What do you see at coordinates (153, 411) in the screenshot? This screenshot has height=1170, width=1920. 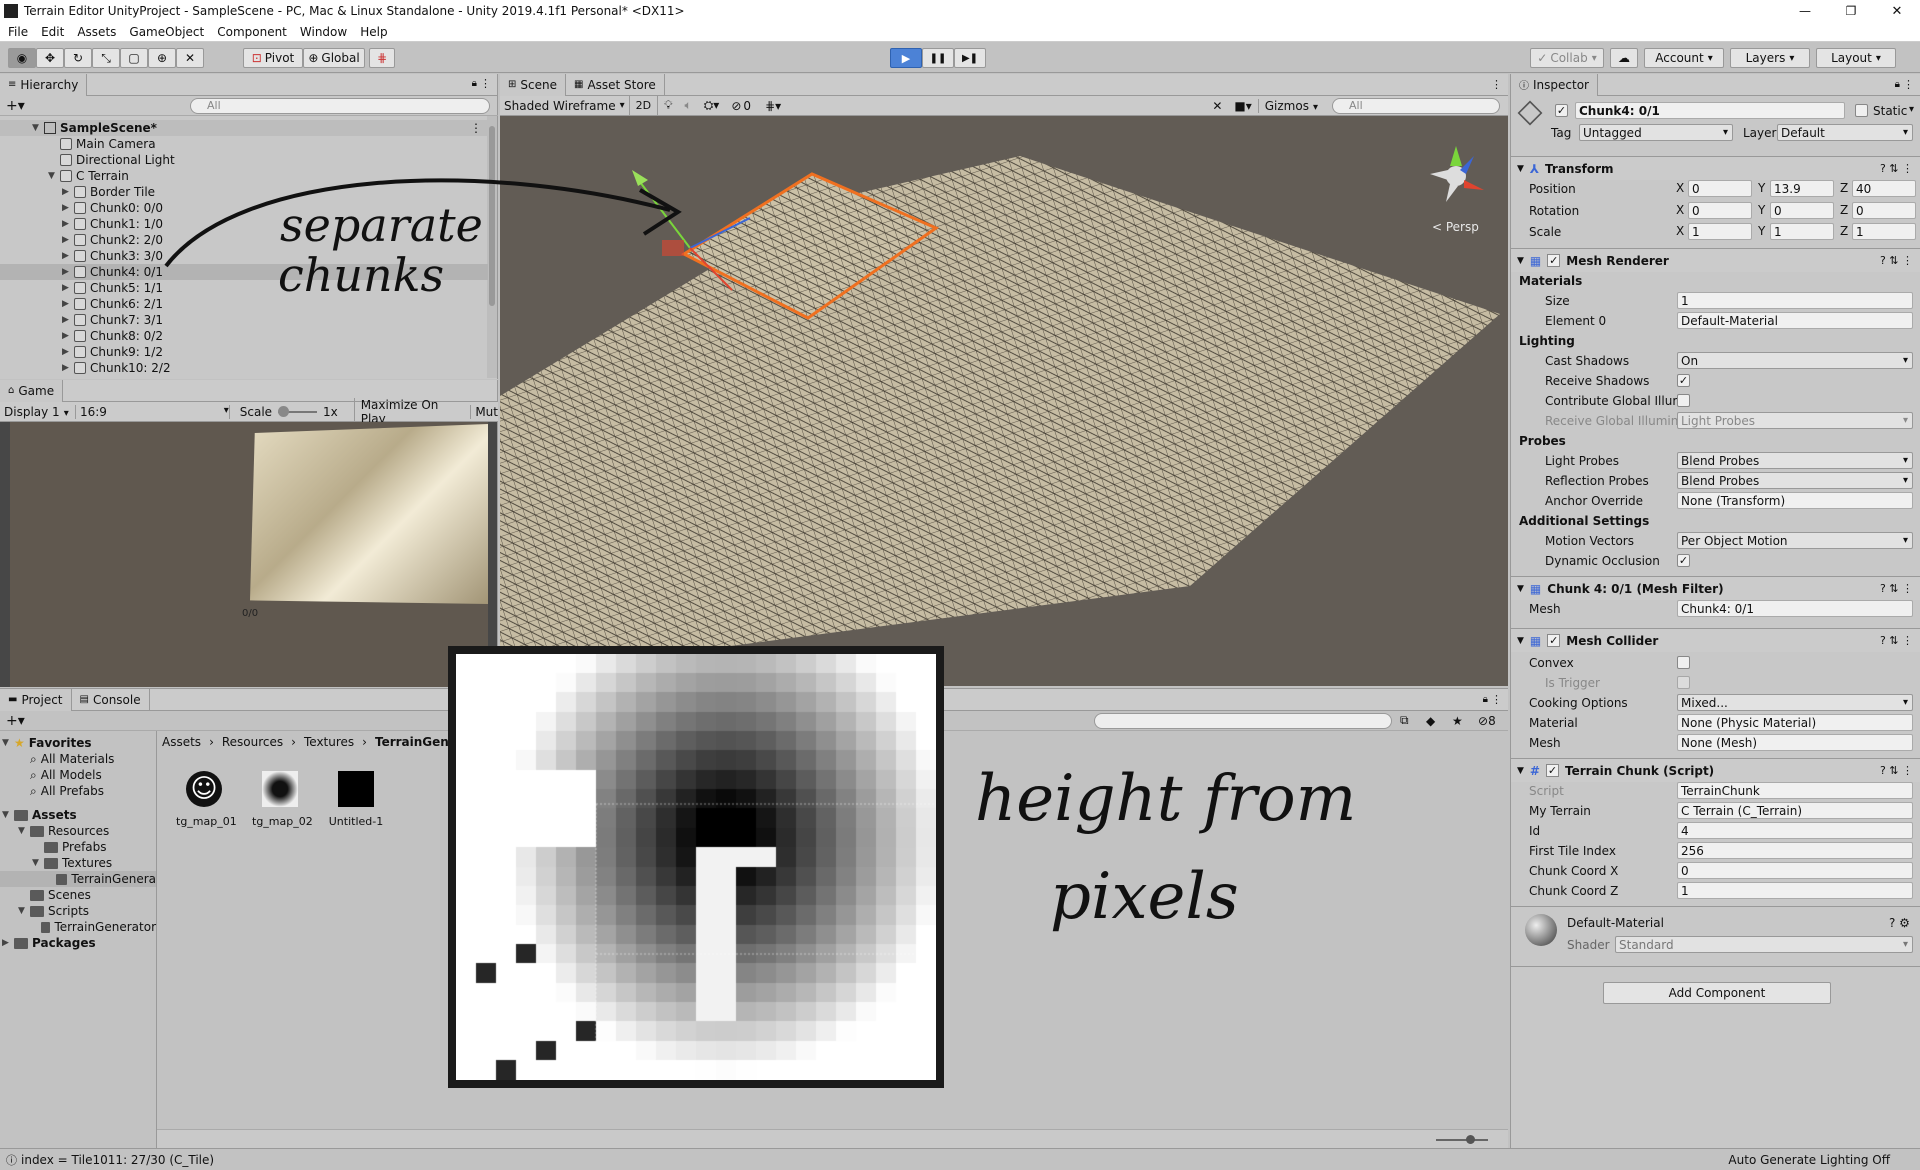 I see `aspect-dropdown: 16:9` at bounding box center [153, 411].